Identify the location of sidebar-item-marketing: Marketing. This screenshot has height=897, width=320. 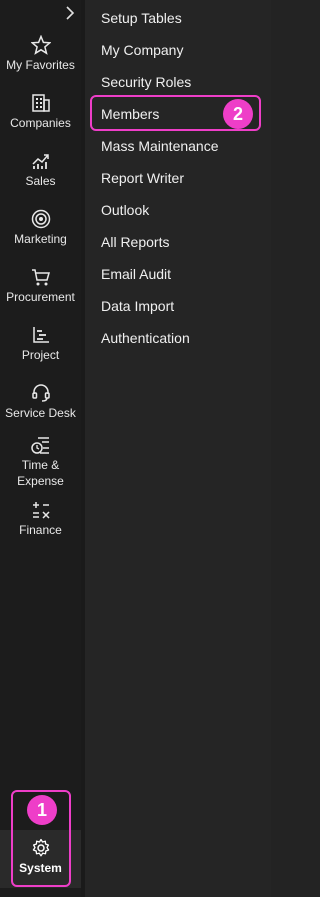
(40, 228).